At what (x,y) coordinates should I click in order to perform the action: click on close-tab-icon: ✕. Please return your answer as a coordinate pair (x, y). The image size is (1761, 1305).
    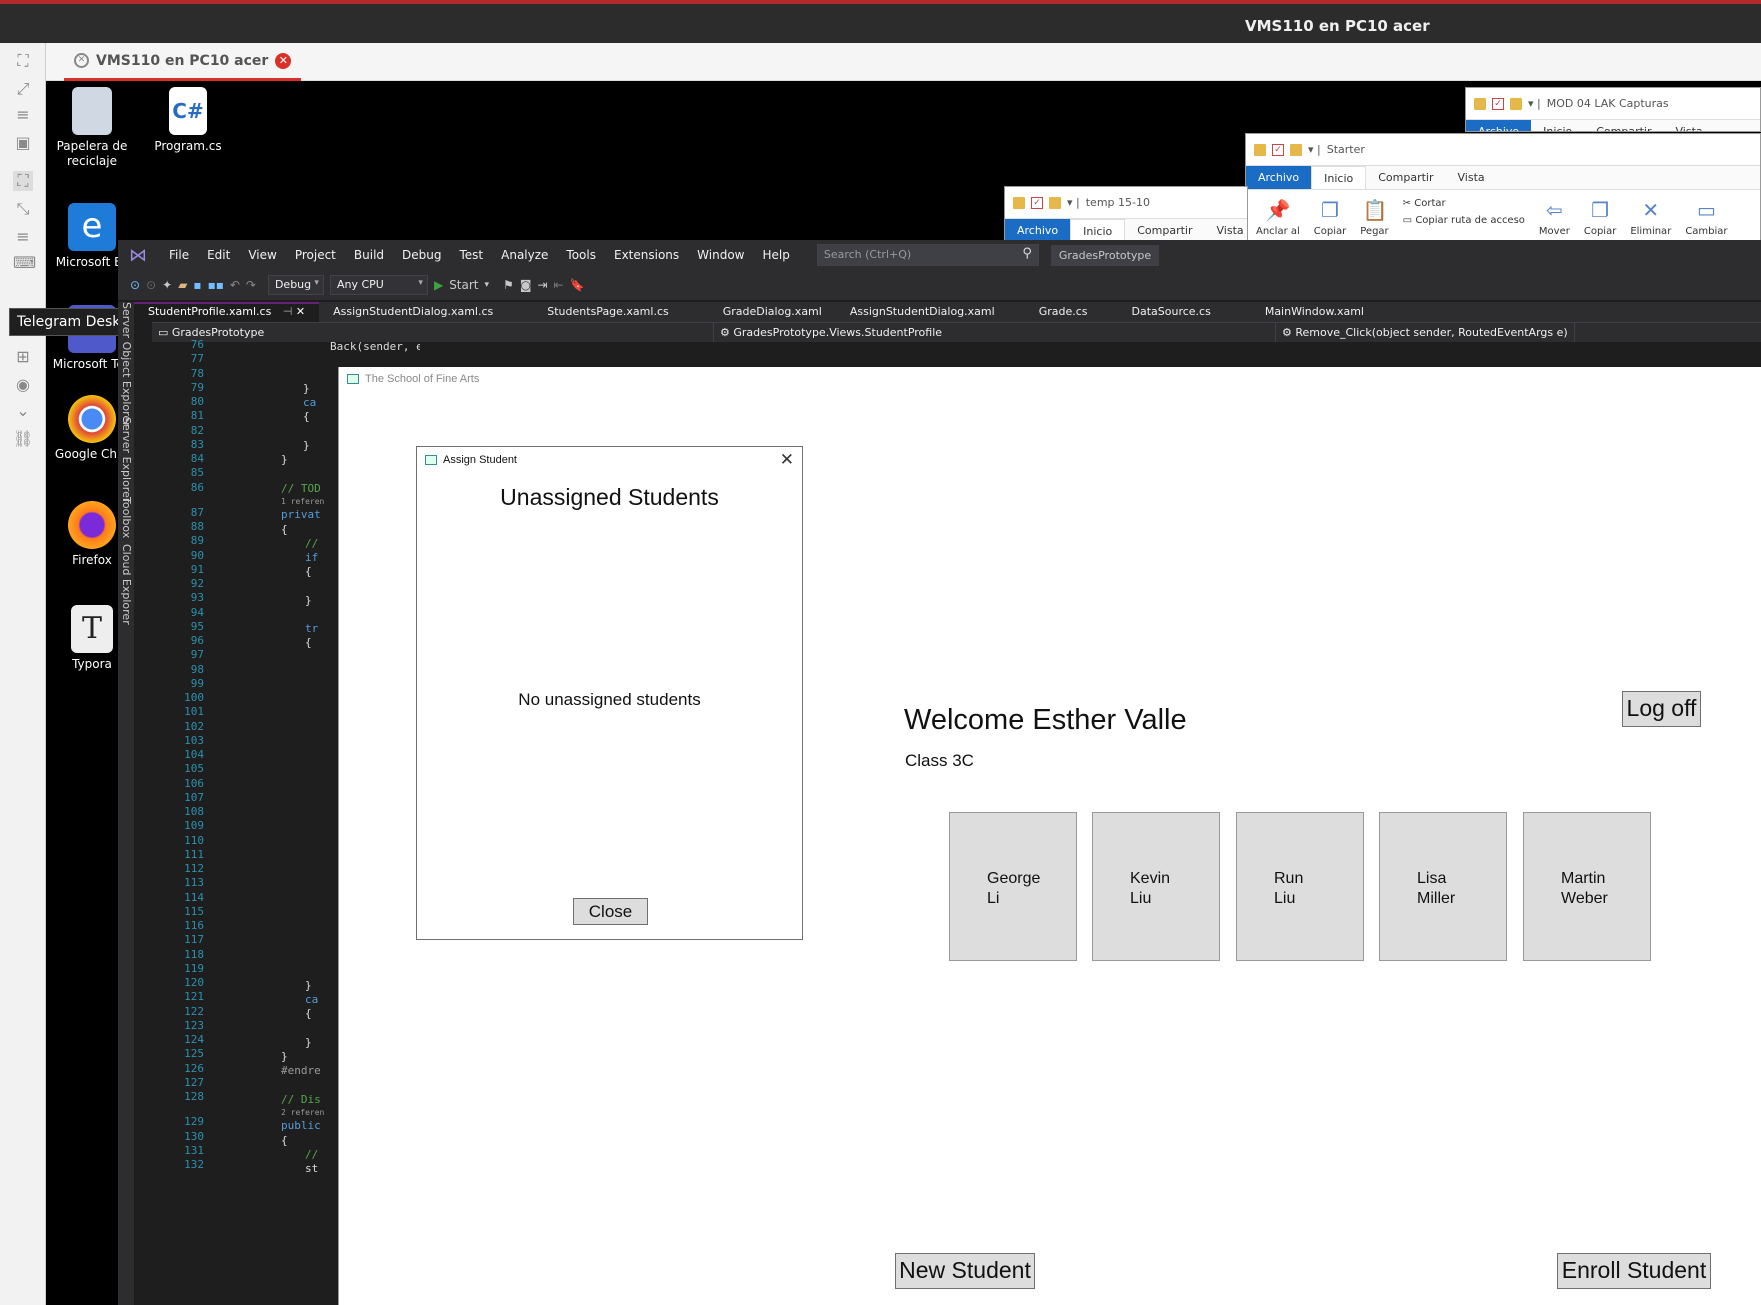
    Looking at the image, I should click on (283, 60).